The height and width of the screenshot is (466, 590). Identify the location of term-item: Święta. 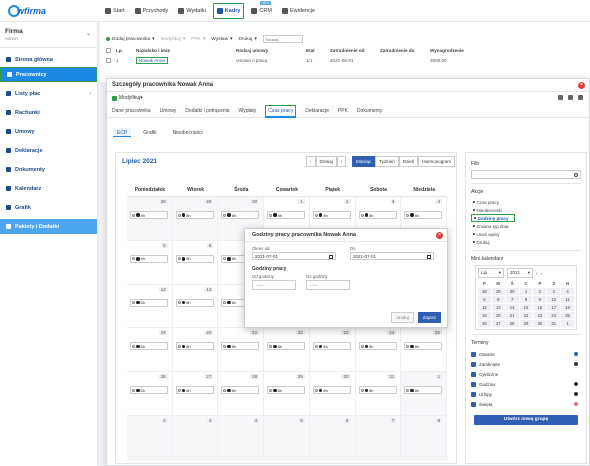
(526, 404).